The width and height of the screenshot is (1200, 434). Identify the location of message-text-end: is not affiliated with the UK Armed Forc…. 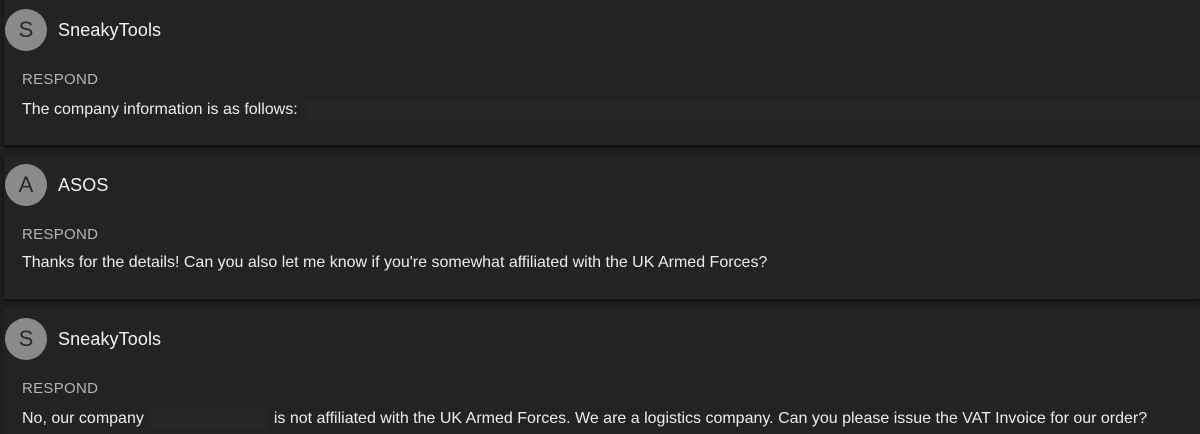
(710, 418).